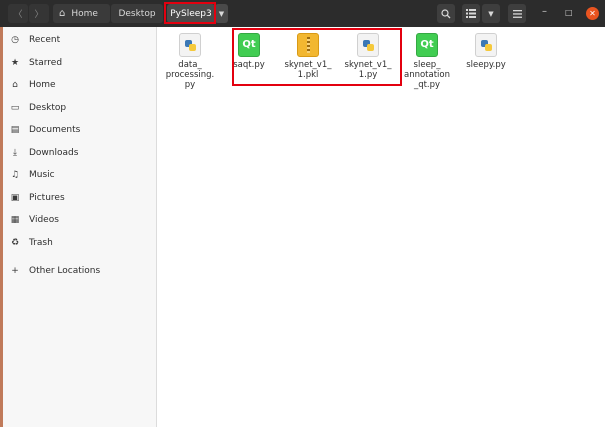 This screenshot has width=605, height=427. I want to click on breadcrumb-desktop: Desktop, so click(137, 13).